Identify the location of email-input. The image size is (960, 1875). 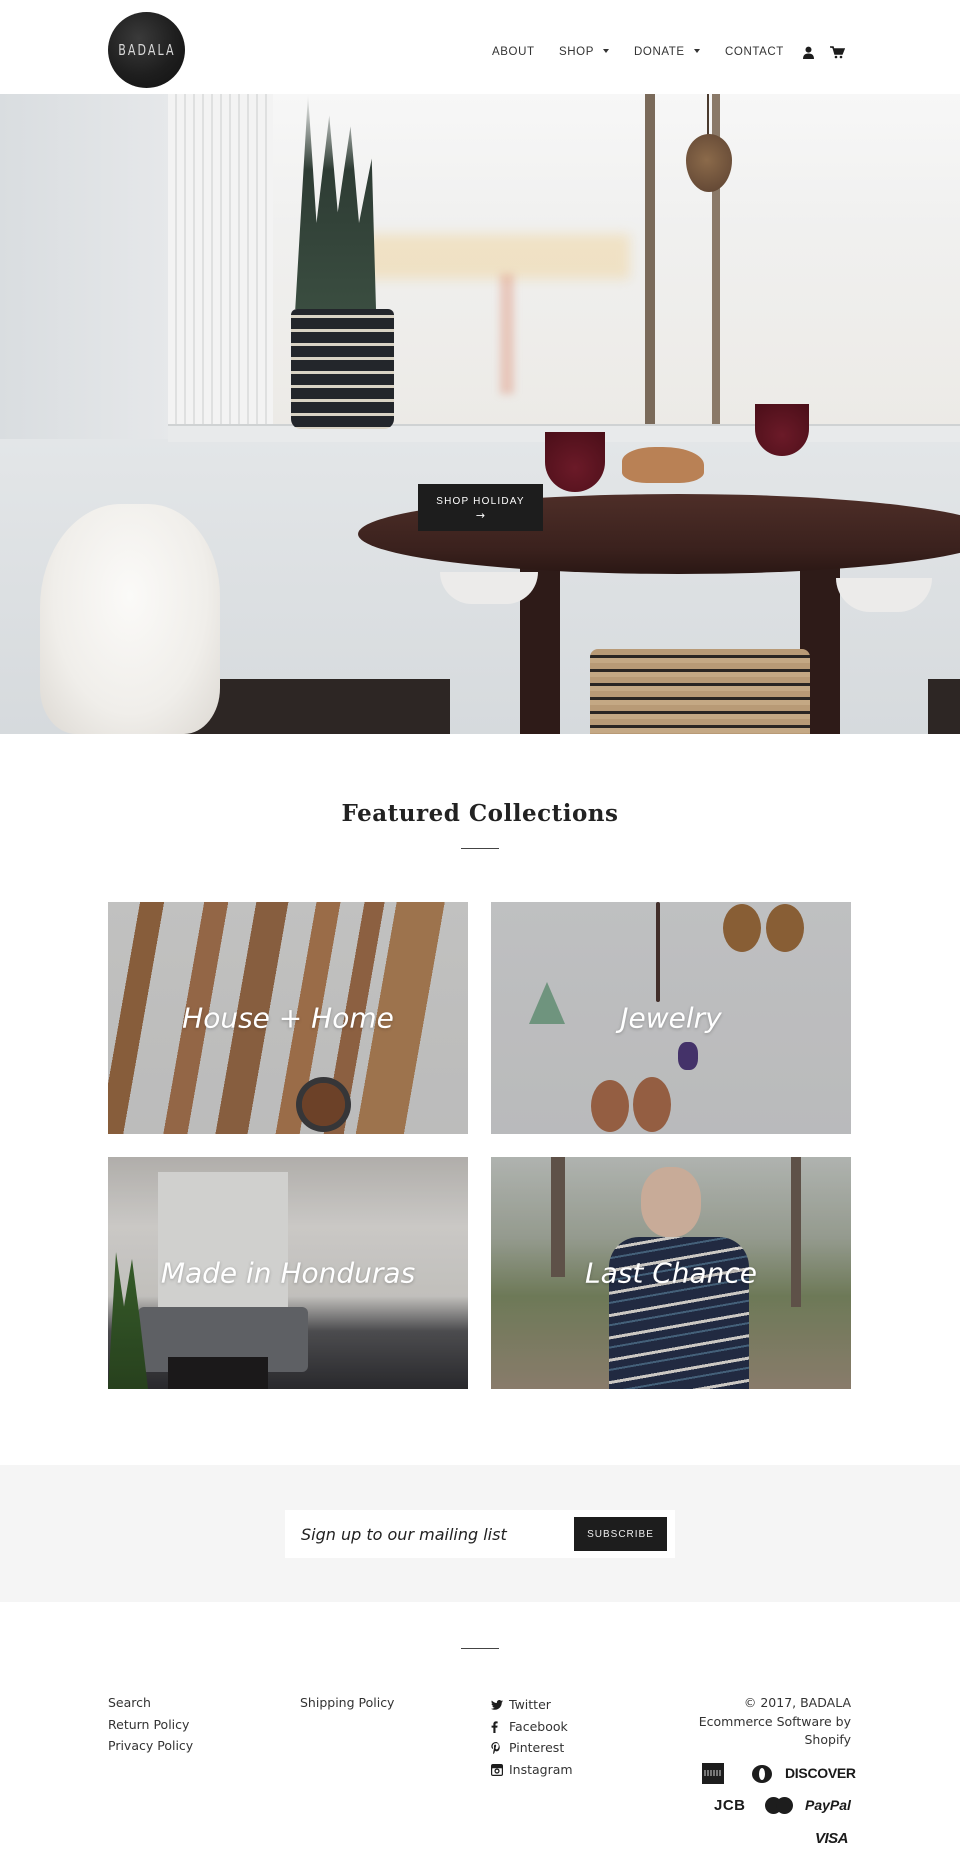
(426, 1534).